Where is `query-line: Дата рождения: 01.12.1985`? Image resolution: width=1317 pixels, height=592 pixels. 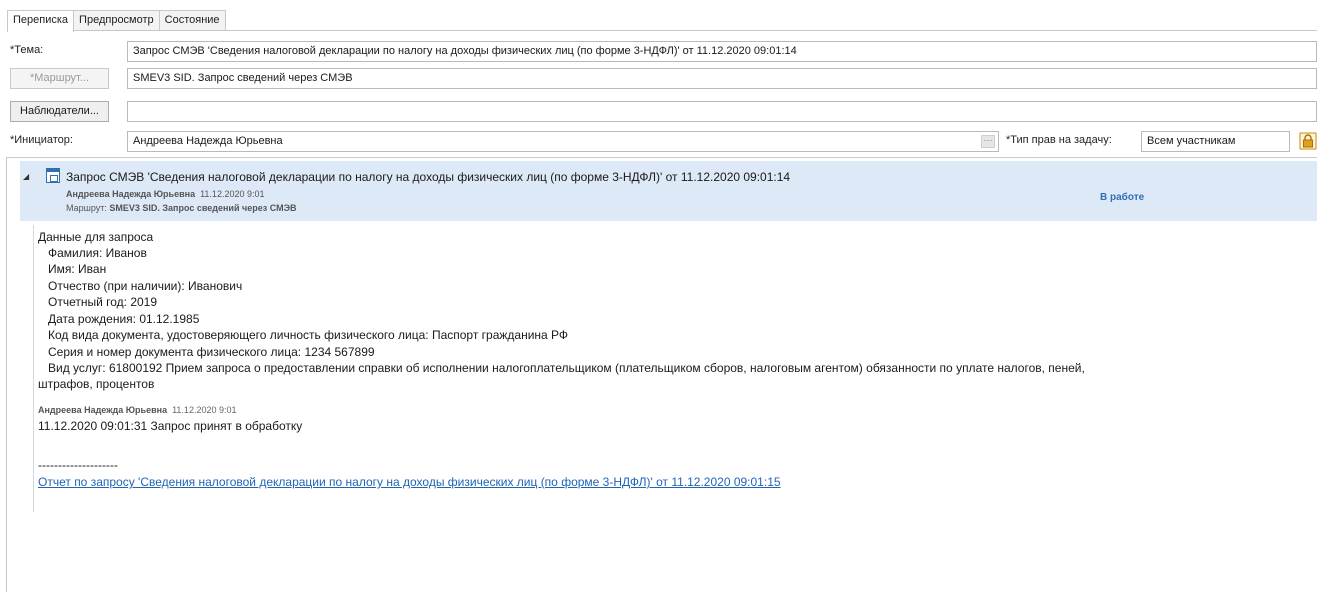
query-line: Дата рождения: 01.12.1985 is located at coordinates (124, 319).